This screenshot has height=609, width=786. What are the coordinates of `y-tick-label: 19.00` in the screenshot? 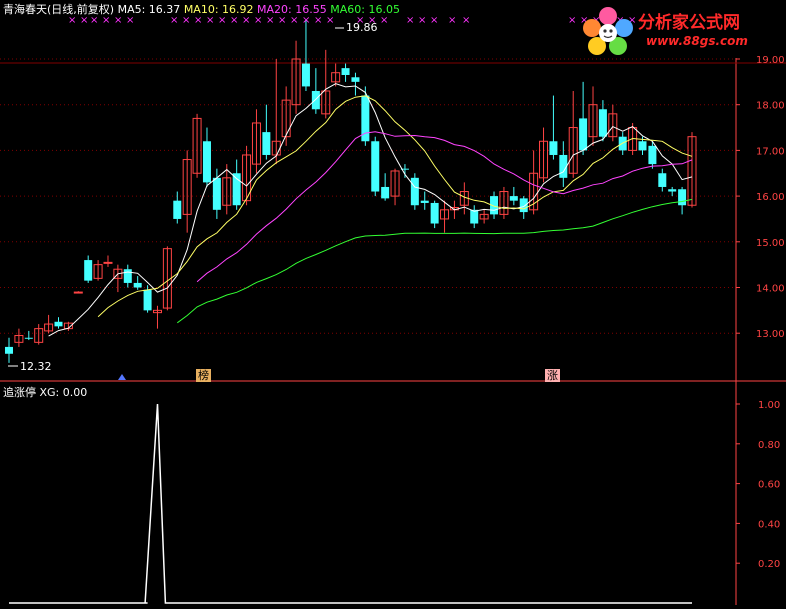 It's located at (770, 60).